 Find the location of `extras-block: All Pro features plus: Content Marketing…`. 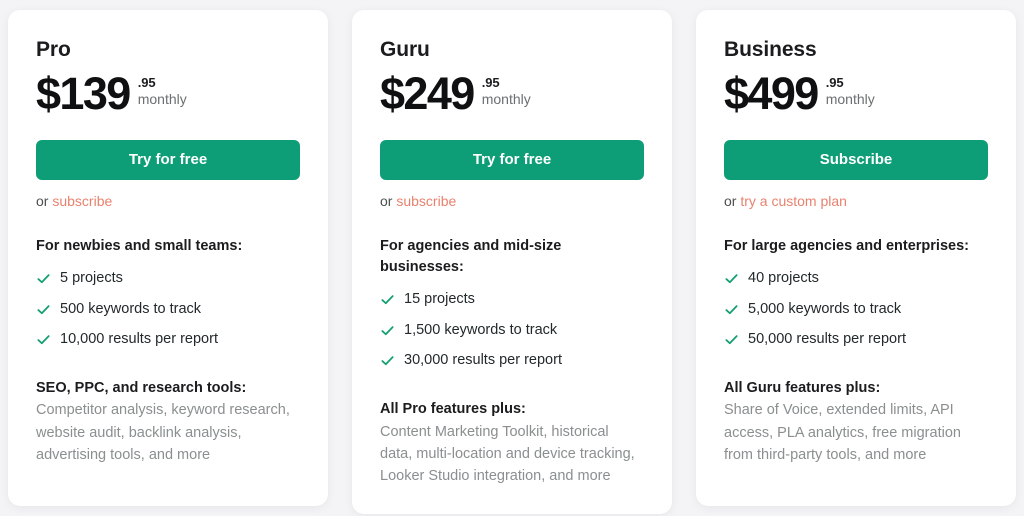

extras-block: All Pro features plus: Content Marketing… is located at coordinates (512, 443).